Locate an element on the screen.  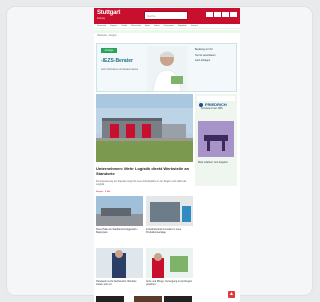
site-header: Stuttgart Zeitung Suche is located at coordinates (167, 16).